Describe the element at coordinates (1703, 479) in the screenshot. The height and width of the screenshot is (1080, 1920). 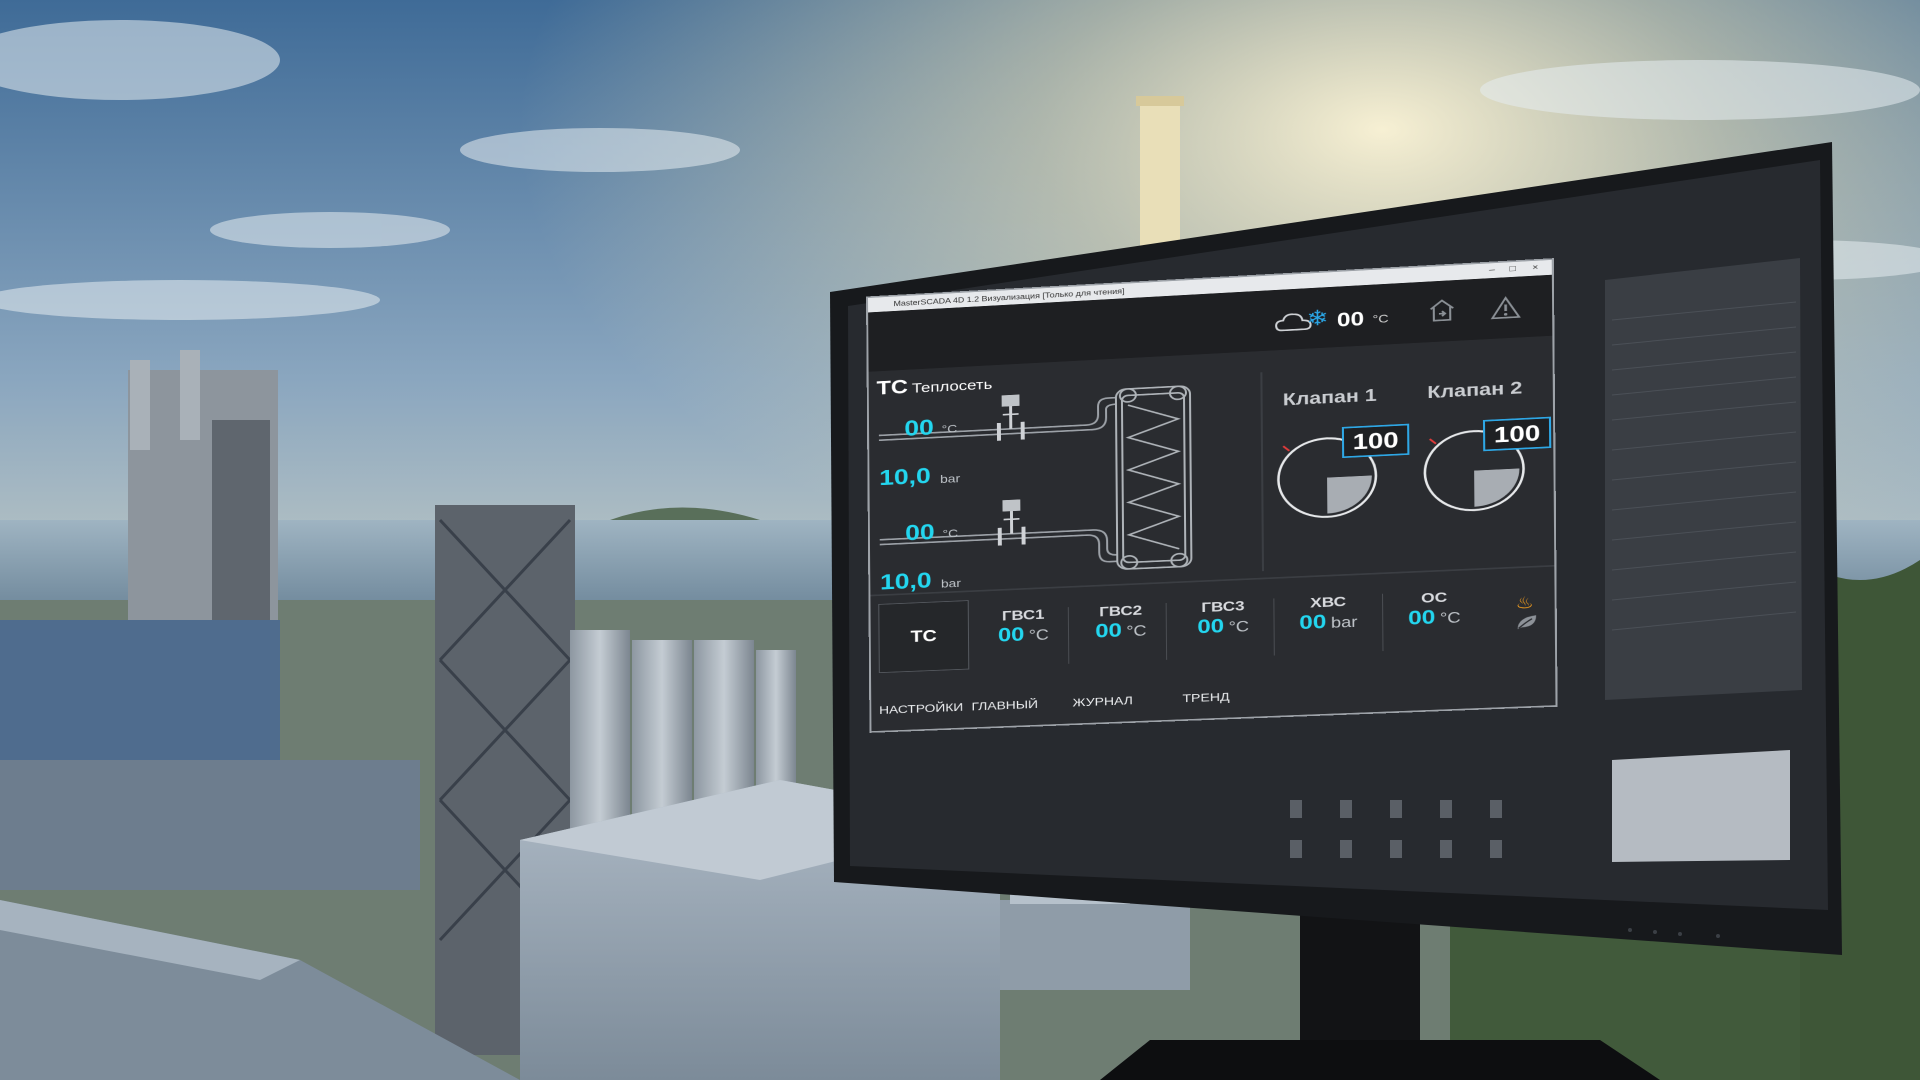
I see `properties-panel` at that location.